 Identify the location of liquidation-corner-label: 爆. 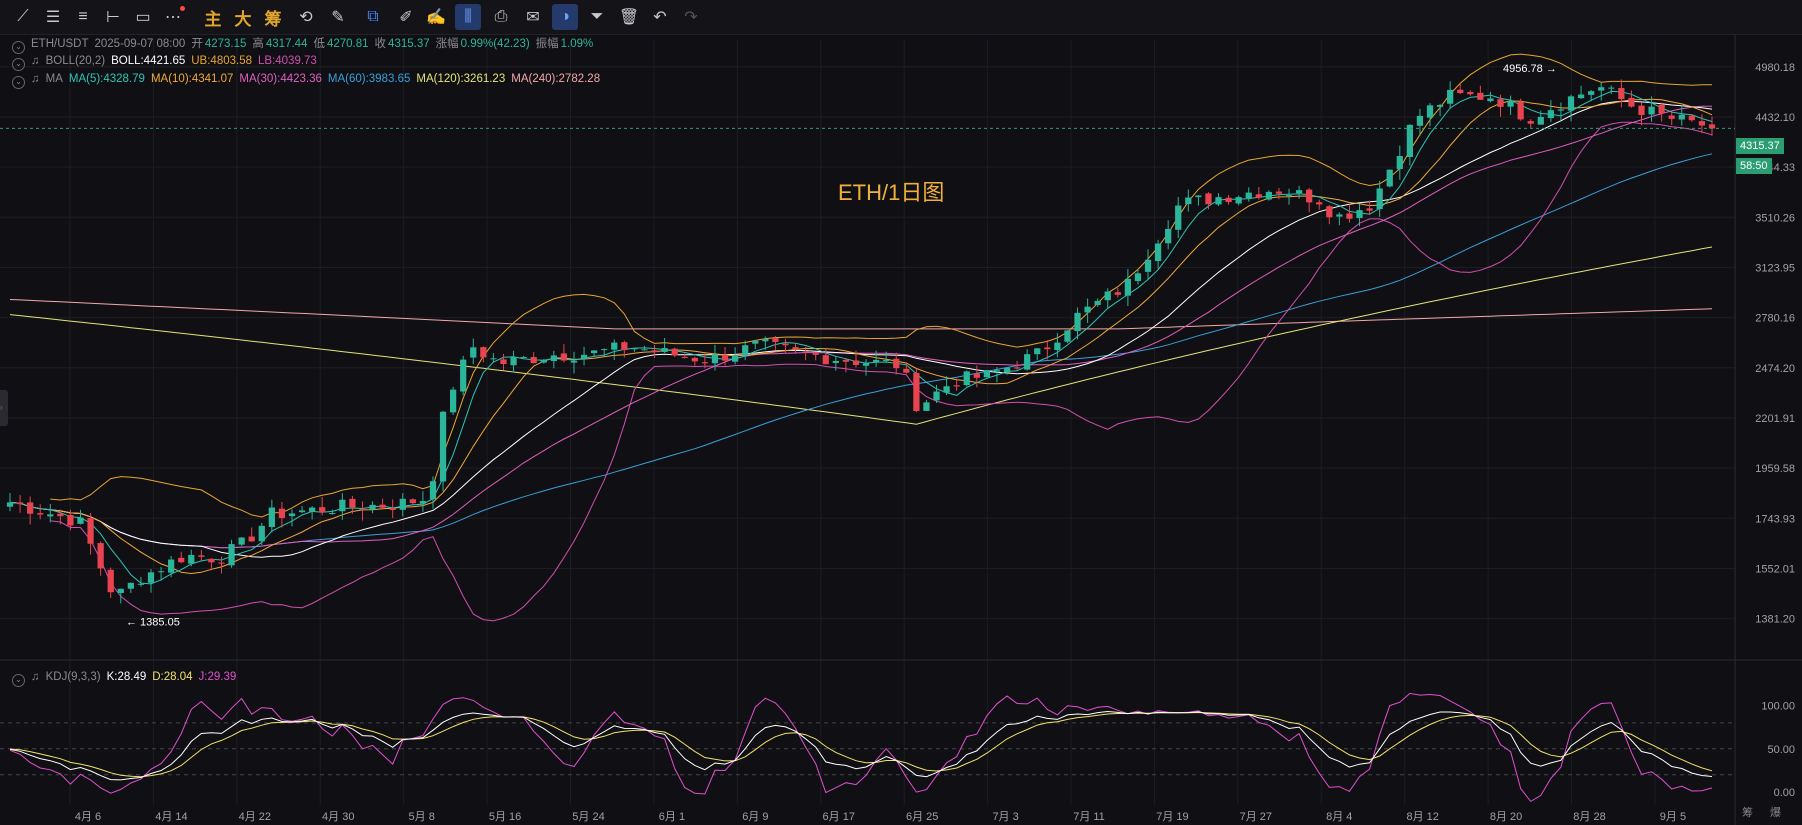
(1775, 812).